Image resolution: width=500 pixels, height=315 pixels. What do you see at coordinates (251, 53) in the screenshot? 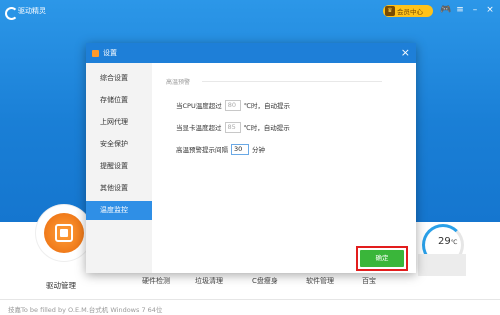
I see `dialog-titlebar: 设置 ×` at bounding box center [251, 53].